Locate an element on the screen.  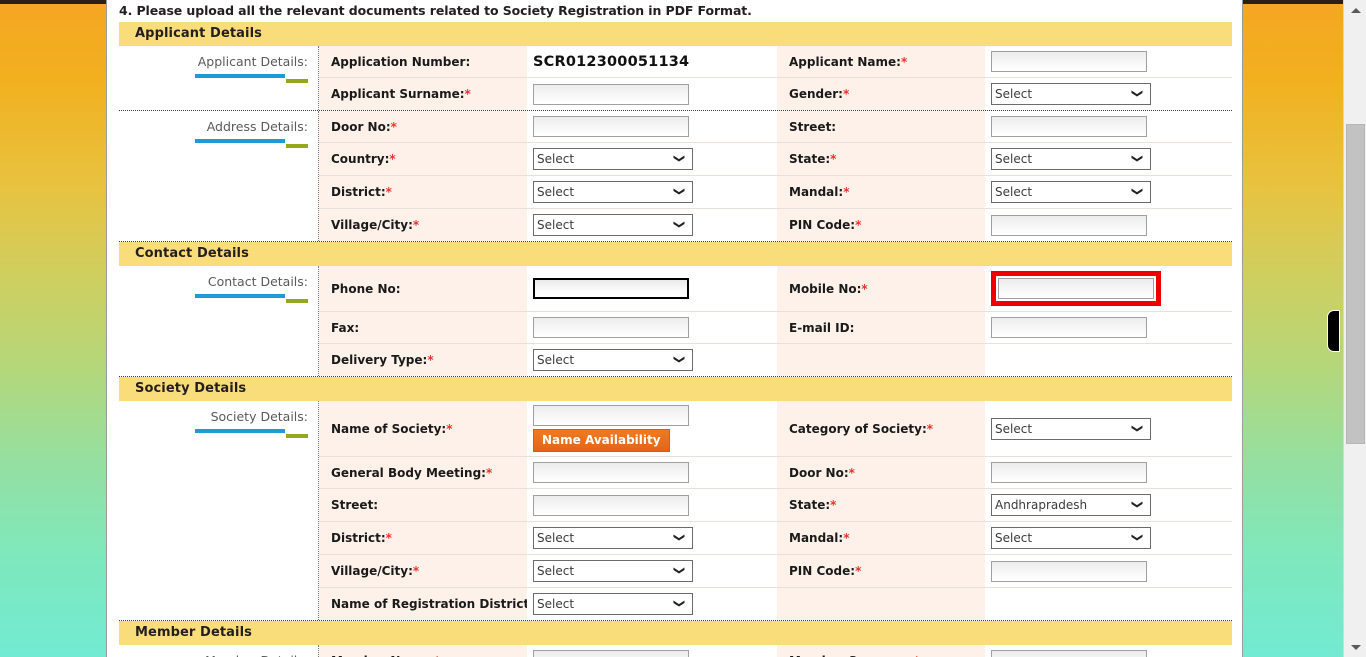
scrollbar-thumb is located at coordinates (1355, 284).